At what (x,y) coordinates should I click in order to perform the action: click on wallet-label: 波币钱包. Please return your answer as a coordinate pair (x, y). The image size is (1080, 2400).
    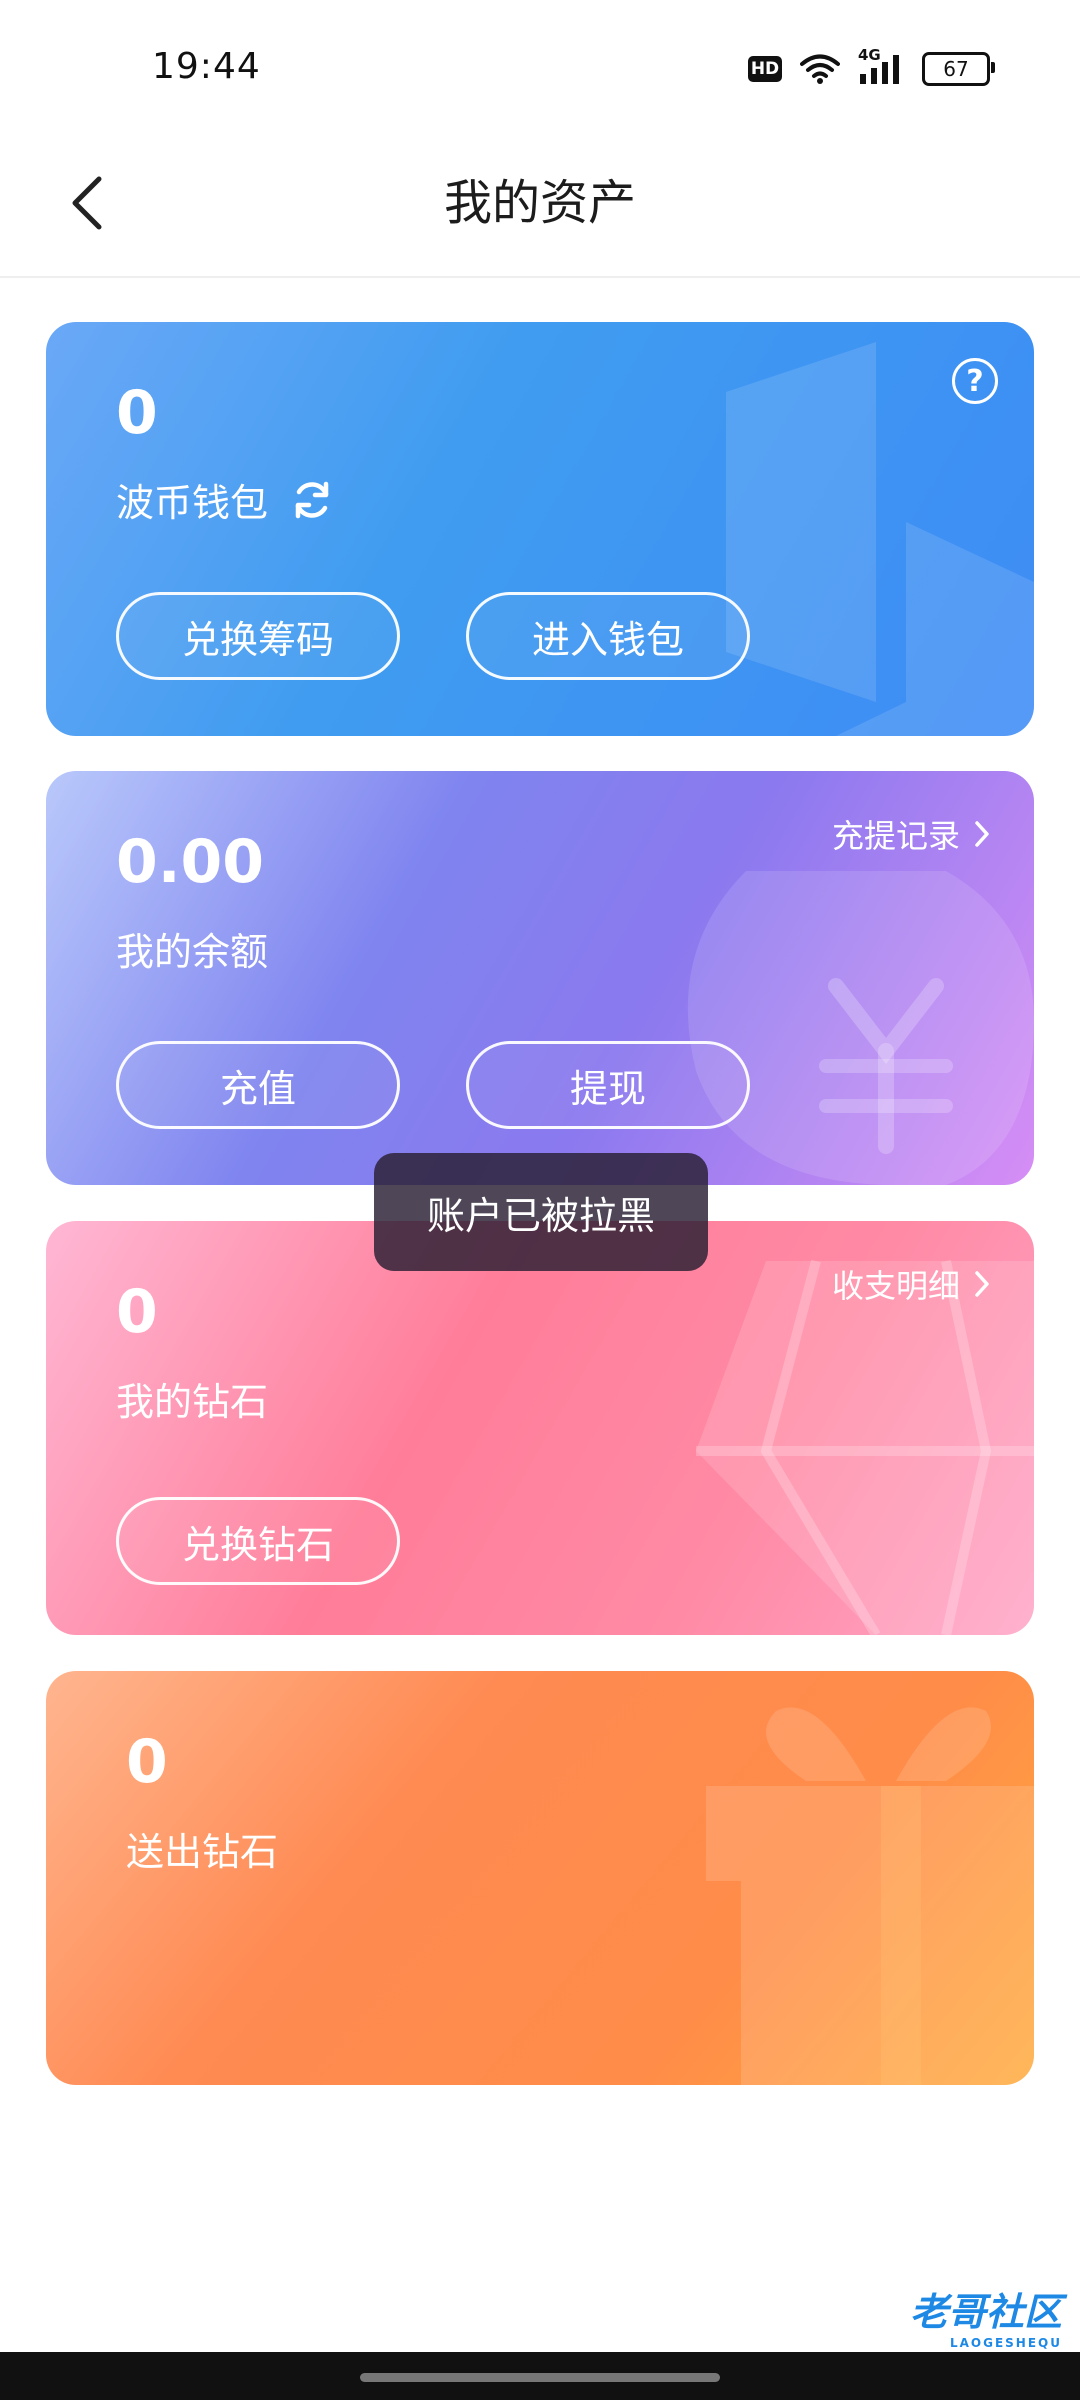
    Looking at the image, I should click on (192, 503).